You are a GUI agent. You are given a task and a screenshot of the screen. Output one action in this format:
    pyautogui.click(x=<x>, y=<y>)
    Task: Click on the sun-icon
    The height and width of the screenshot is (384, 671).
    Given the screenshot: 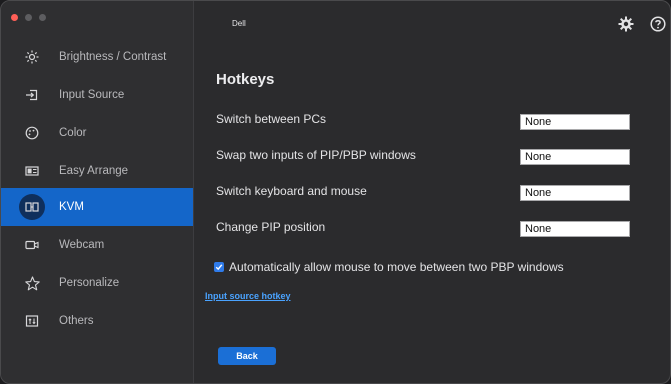 What is the action you would take?
    pyautogui.click(x=32, y=57)
    